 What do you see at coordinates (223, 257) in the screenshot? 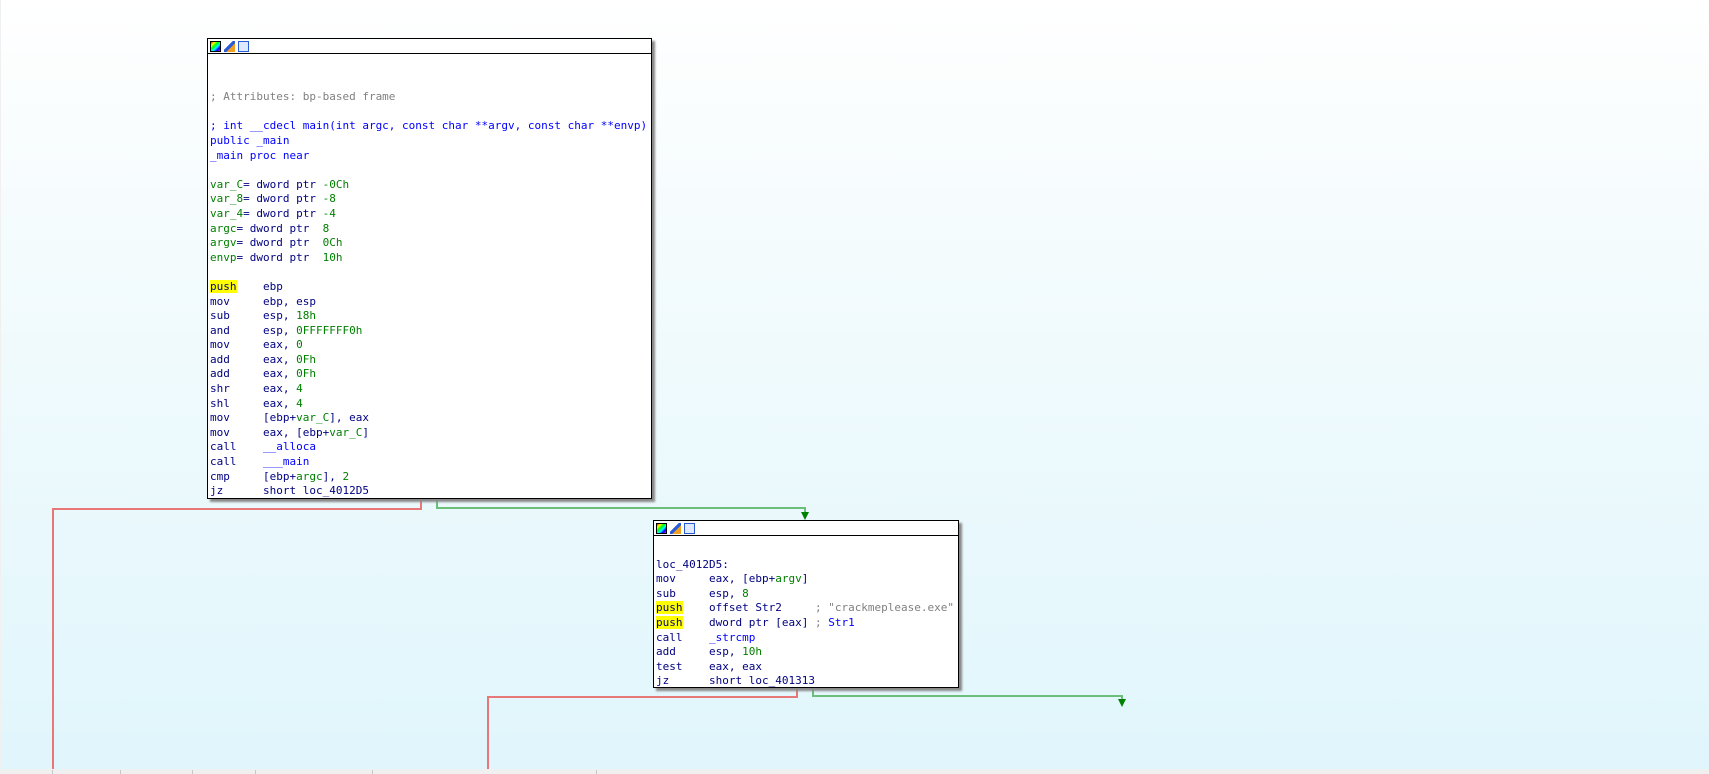
I see `variable: envp` at bounding box center [223, 257].